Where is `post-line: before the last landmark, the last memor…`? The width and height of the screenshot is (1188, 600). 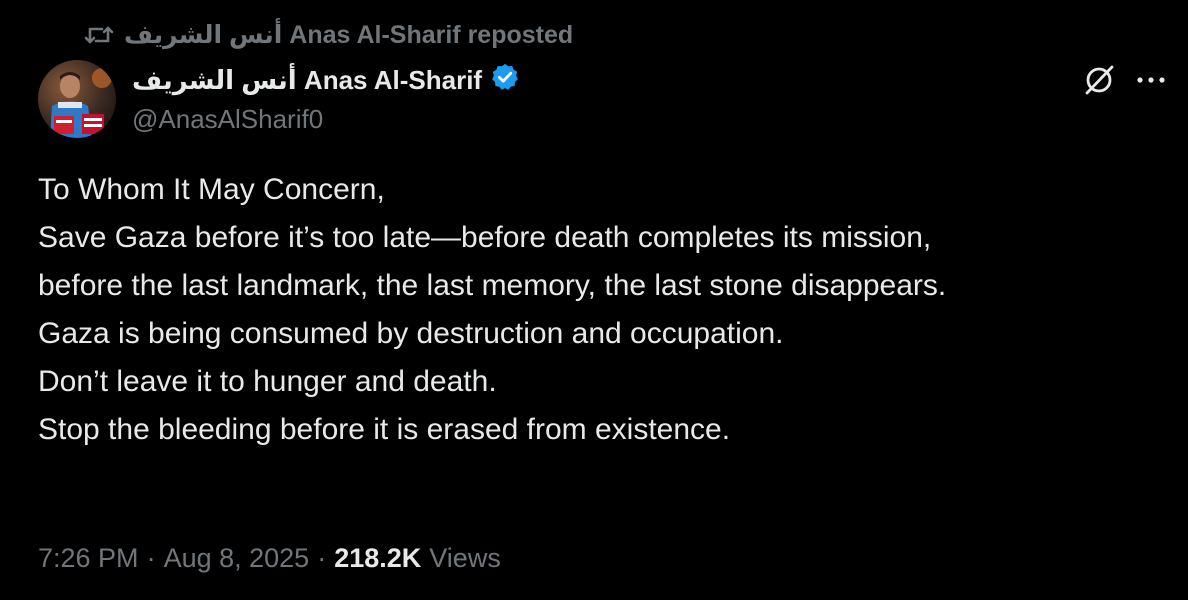 post-line: before the last landmark, the last memor… is located at coordinates (492, 285).